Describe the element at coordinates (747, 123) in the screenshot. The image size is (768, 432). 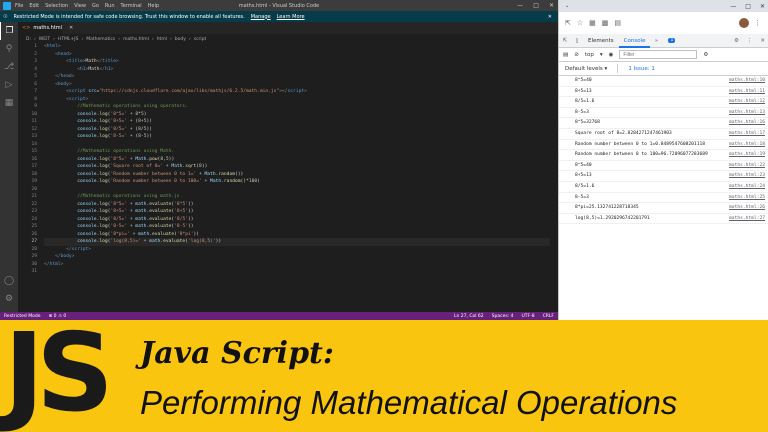
I see `console-source-link: maths.html:16` at that location.